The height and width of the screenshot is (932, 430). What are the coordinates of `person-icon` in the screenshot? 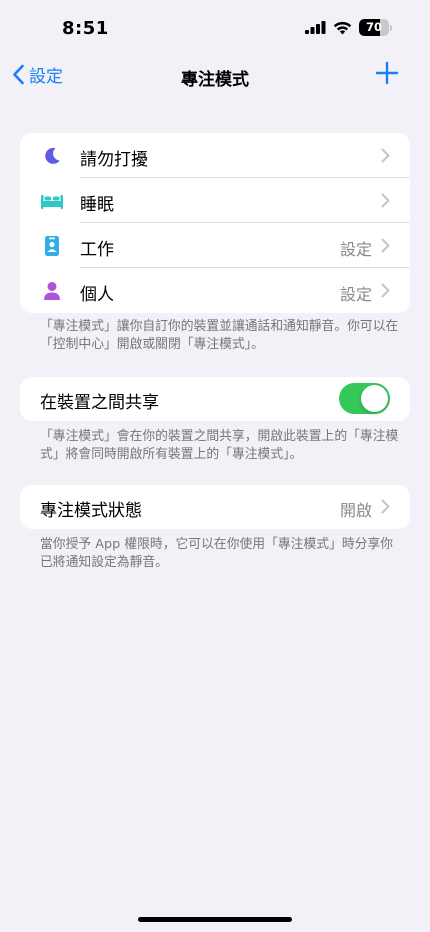 It's located at (52, 291).